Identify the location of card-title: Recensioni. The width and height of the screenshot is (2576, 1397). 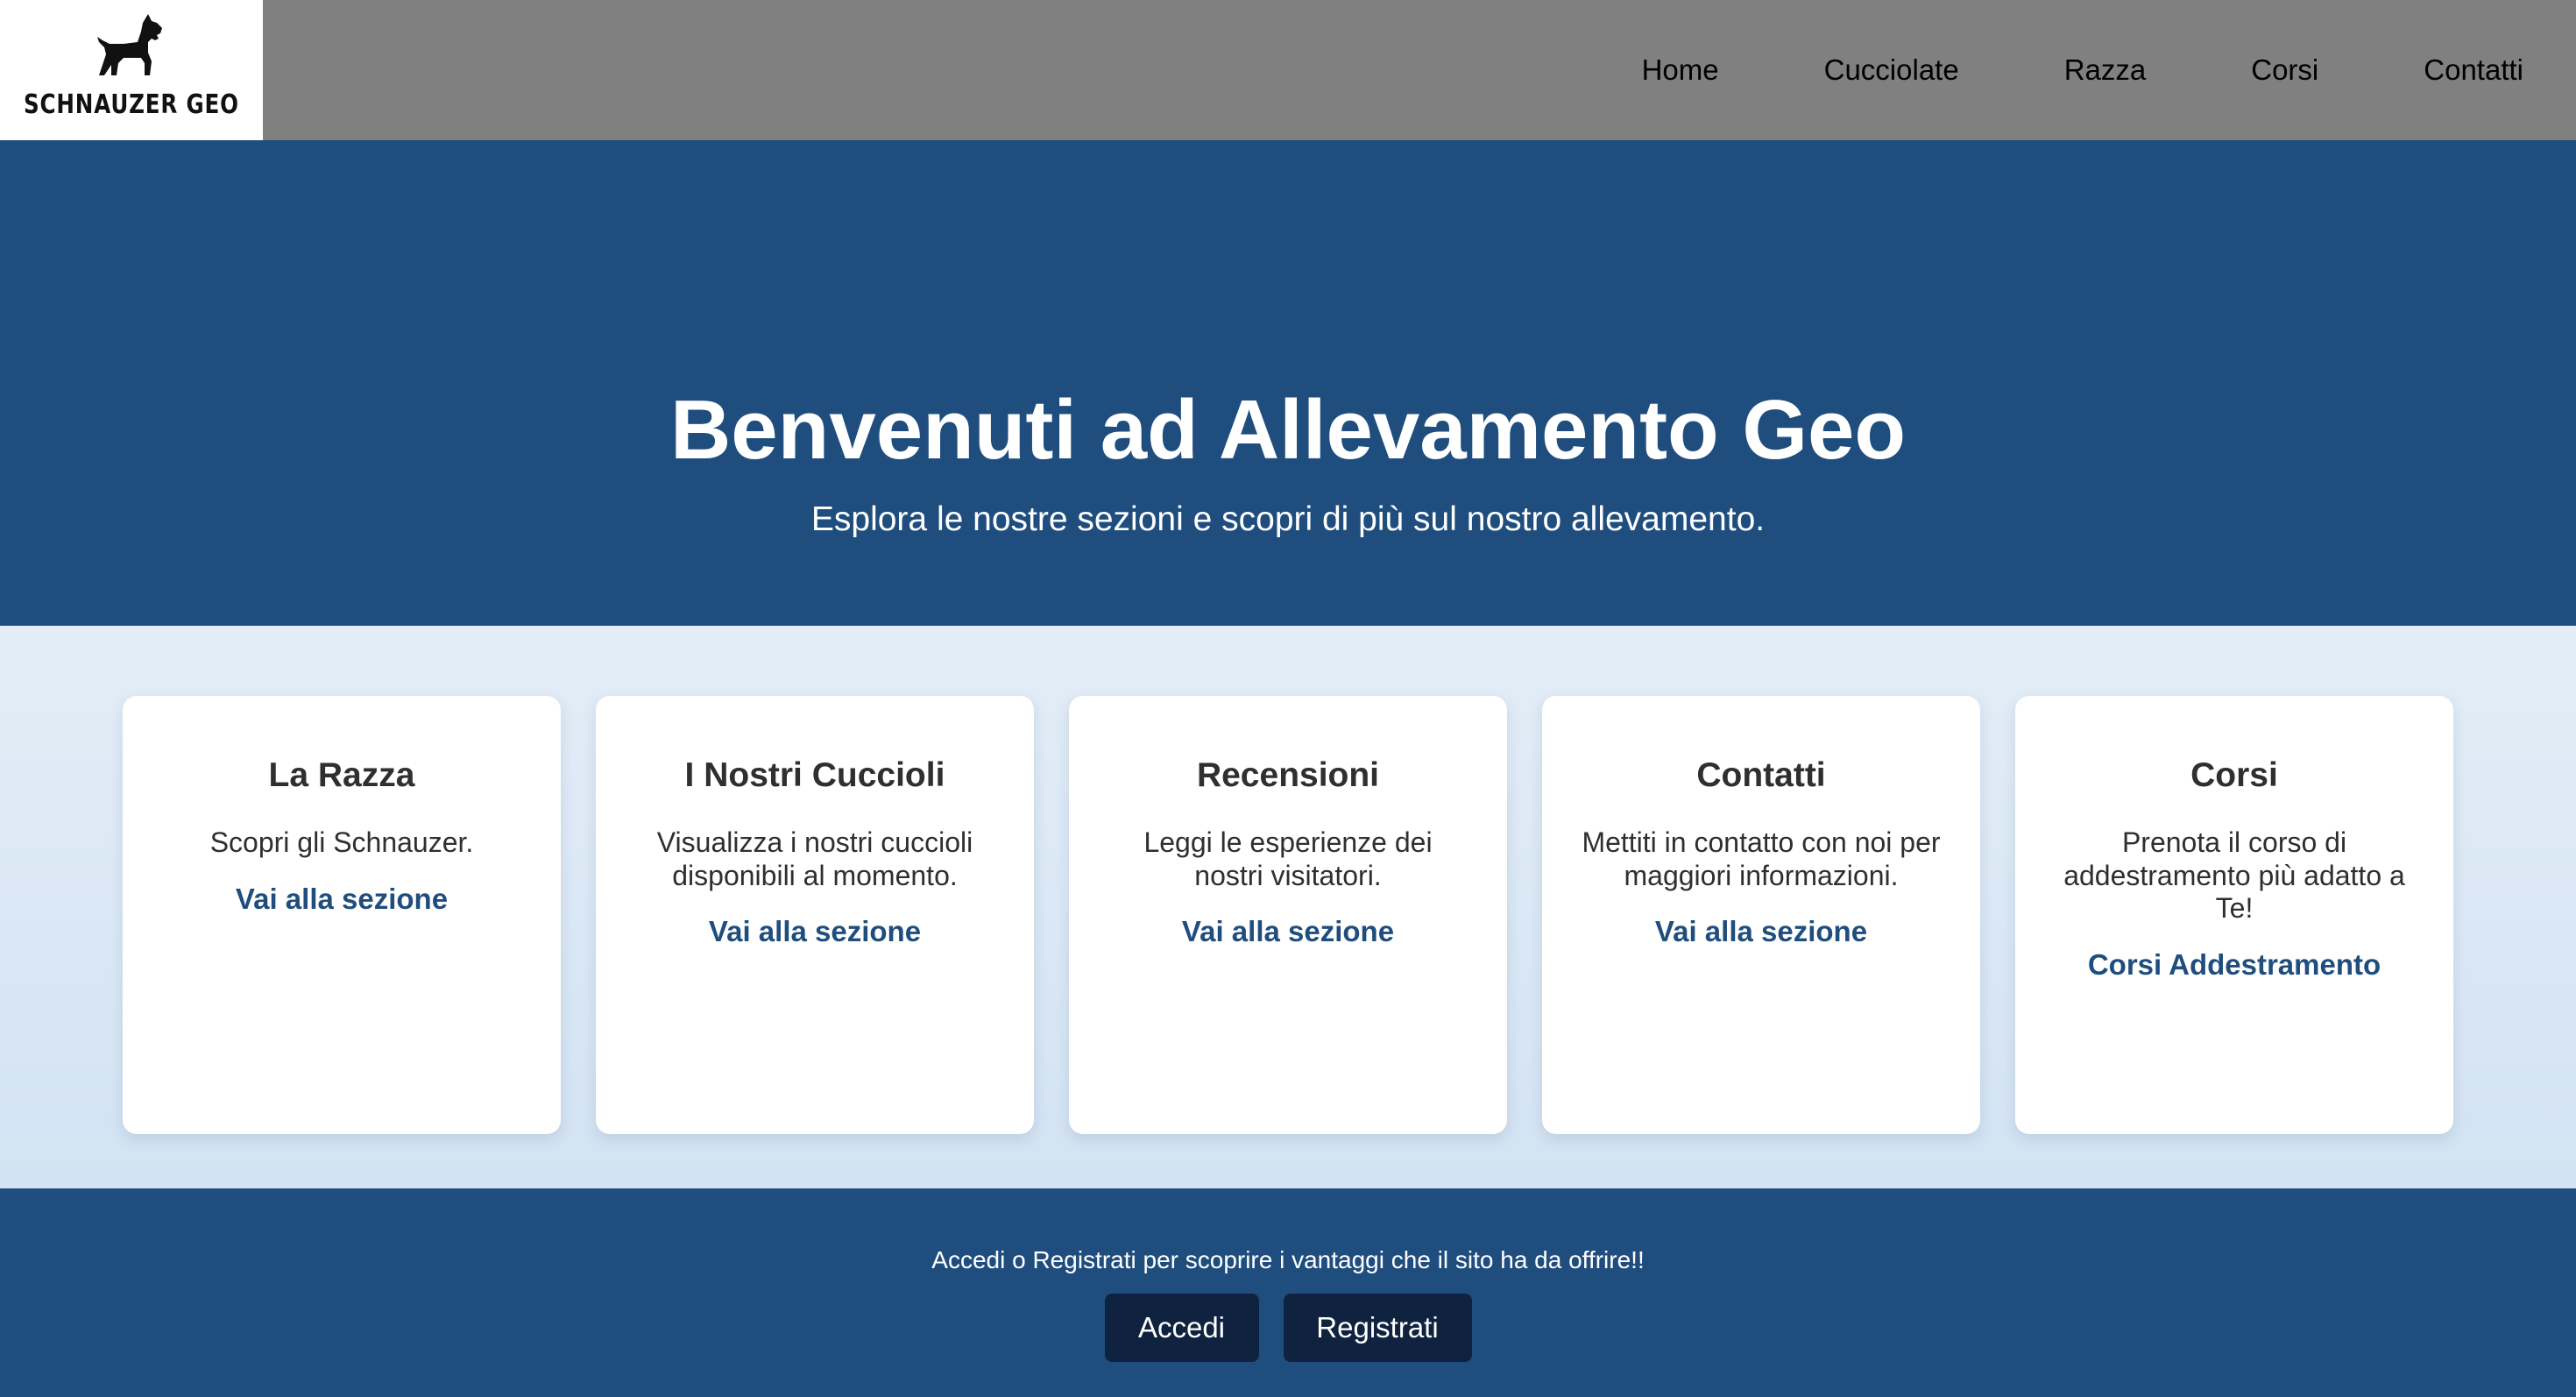
(1288, 775).